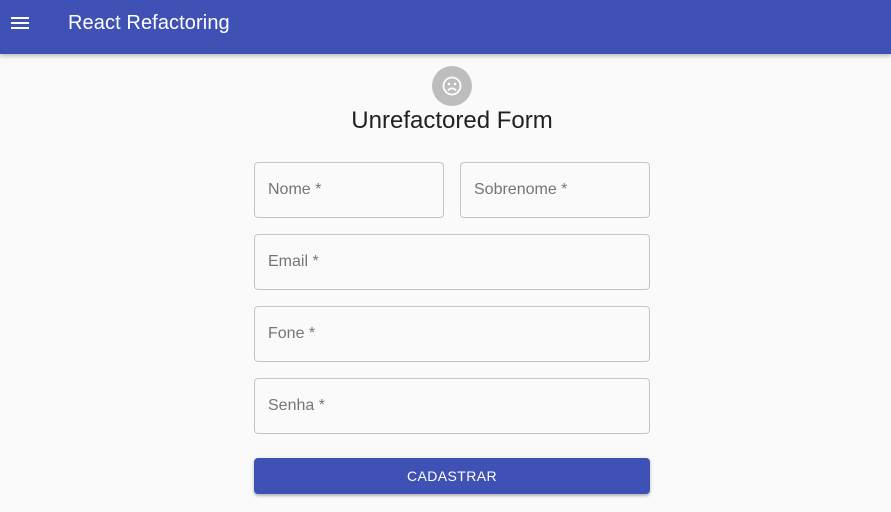 The width and height of the screenshot is (891, 512). I want to click on email-field, so click(452, 262).